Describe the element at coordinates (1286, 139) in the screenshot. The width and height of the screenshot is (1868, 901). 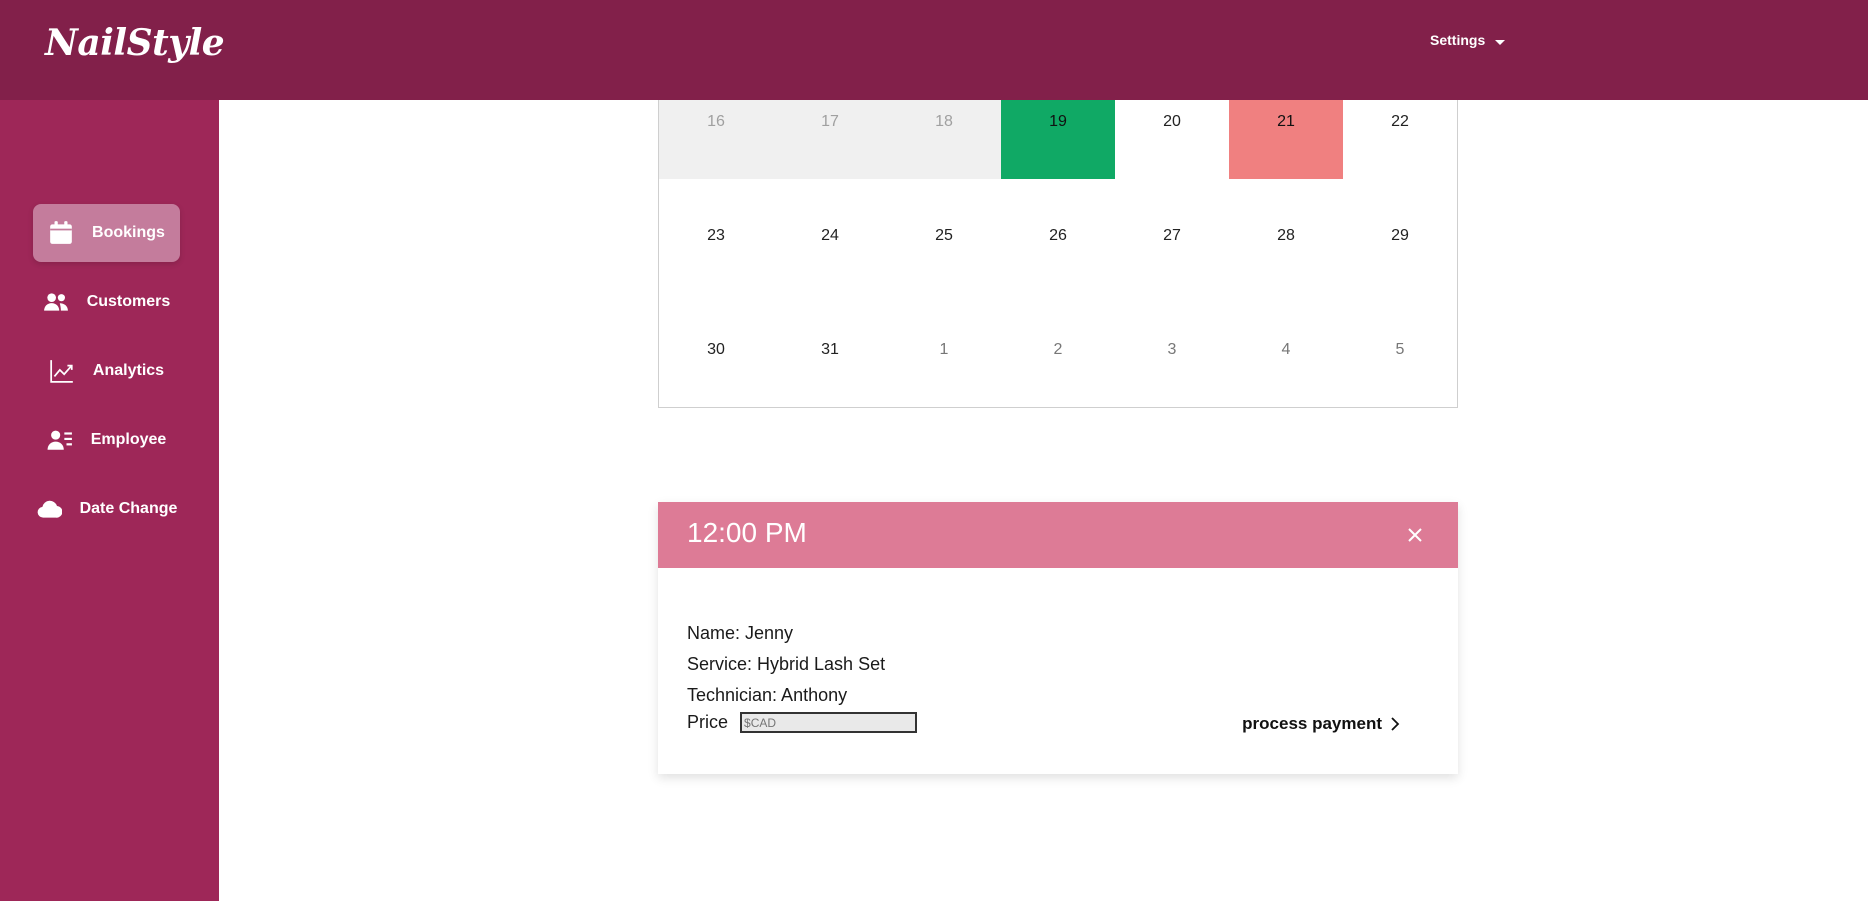
I see `calendar-day-booked: 21` at that location.